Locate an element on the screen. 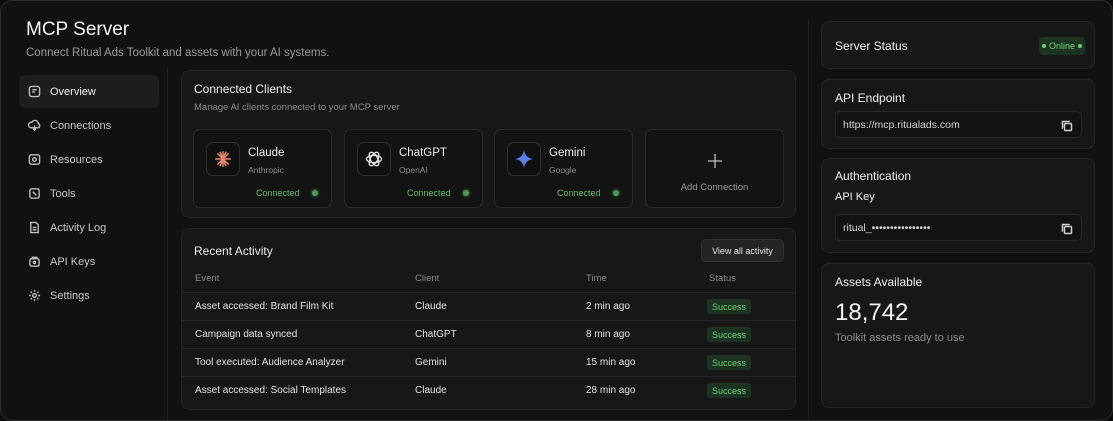 Image resolution: width=1113 pixels, height=421 pixels. client-vendor: Google is located at coordinates (563, 170).